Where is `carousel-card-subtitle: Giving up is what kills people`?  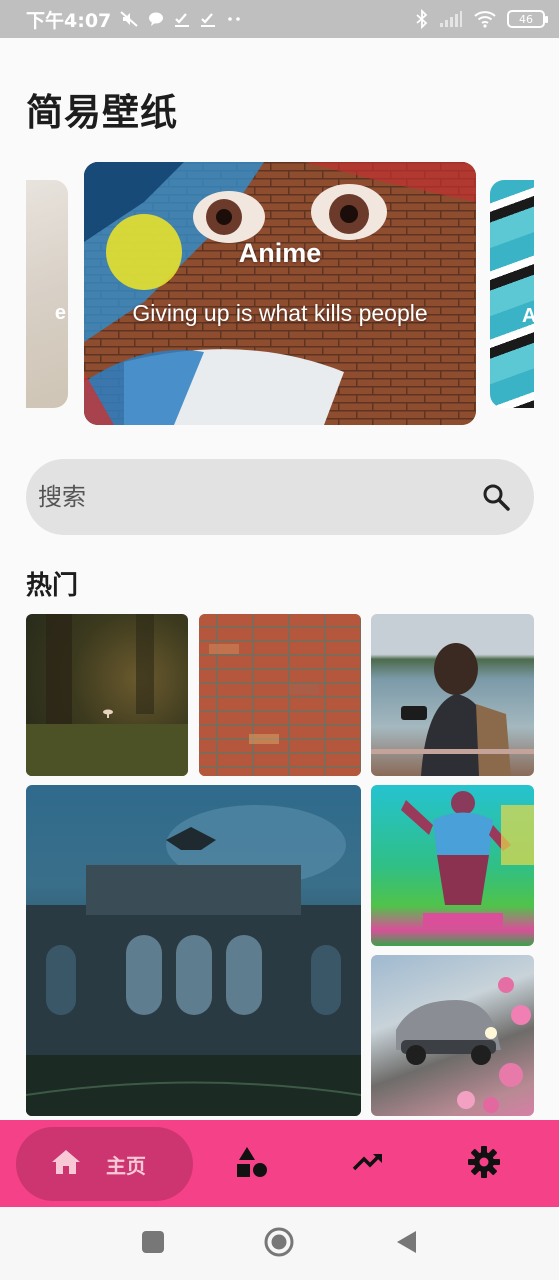
carousel-card-subtitle: Giving up is what kills people is located at coordinates (280, 313).